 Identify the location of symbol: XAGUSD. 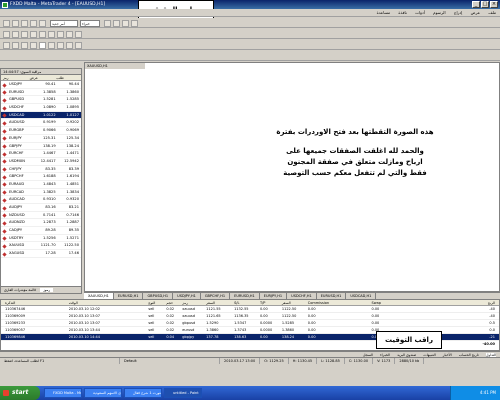
(17, 253).